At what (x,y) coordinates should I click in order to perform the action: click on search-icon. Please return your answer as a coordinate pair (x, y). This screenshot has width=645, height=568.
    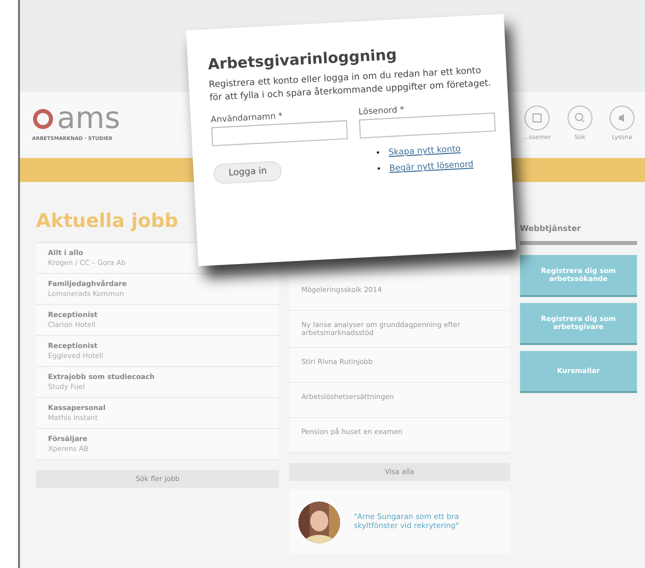
    Looking at the image, I should click on (580, 118).